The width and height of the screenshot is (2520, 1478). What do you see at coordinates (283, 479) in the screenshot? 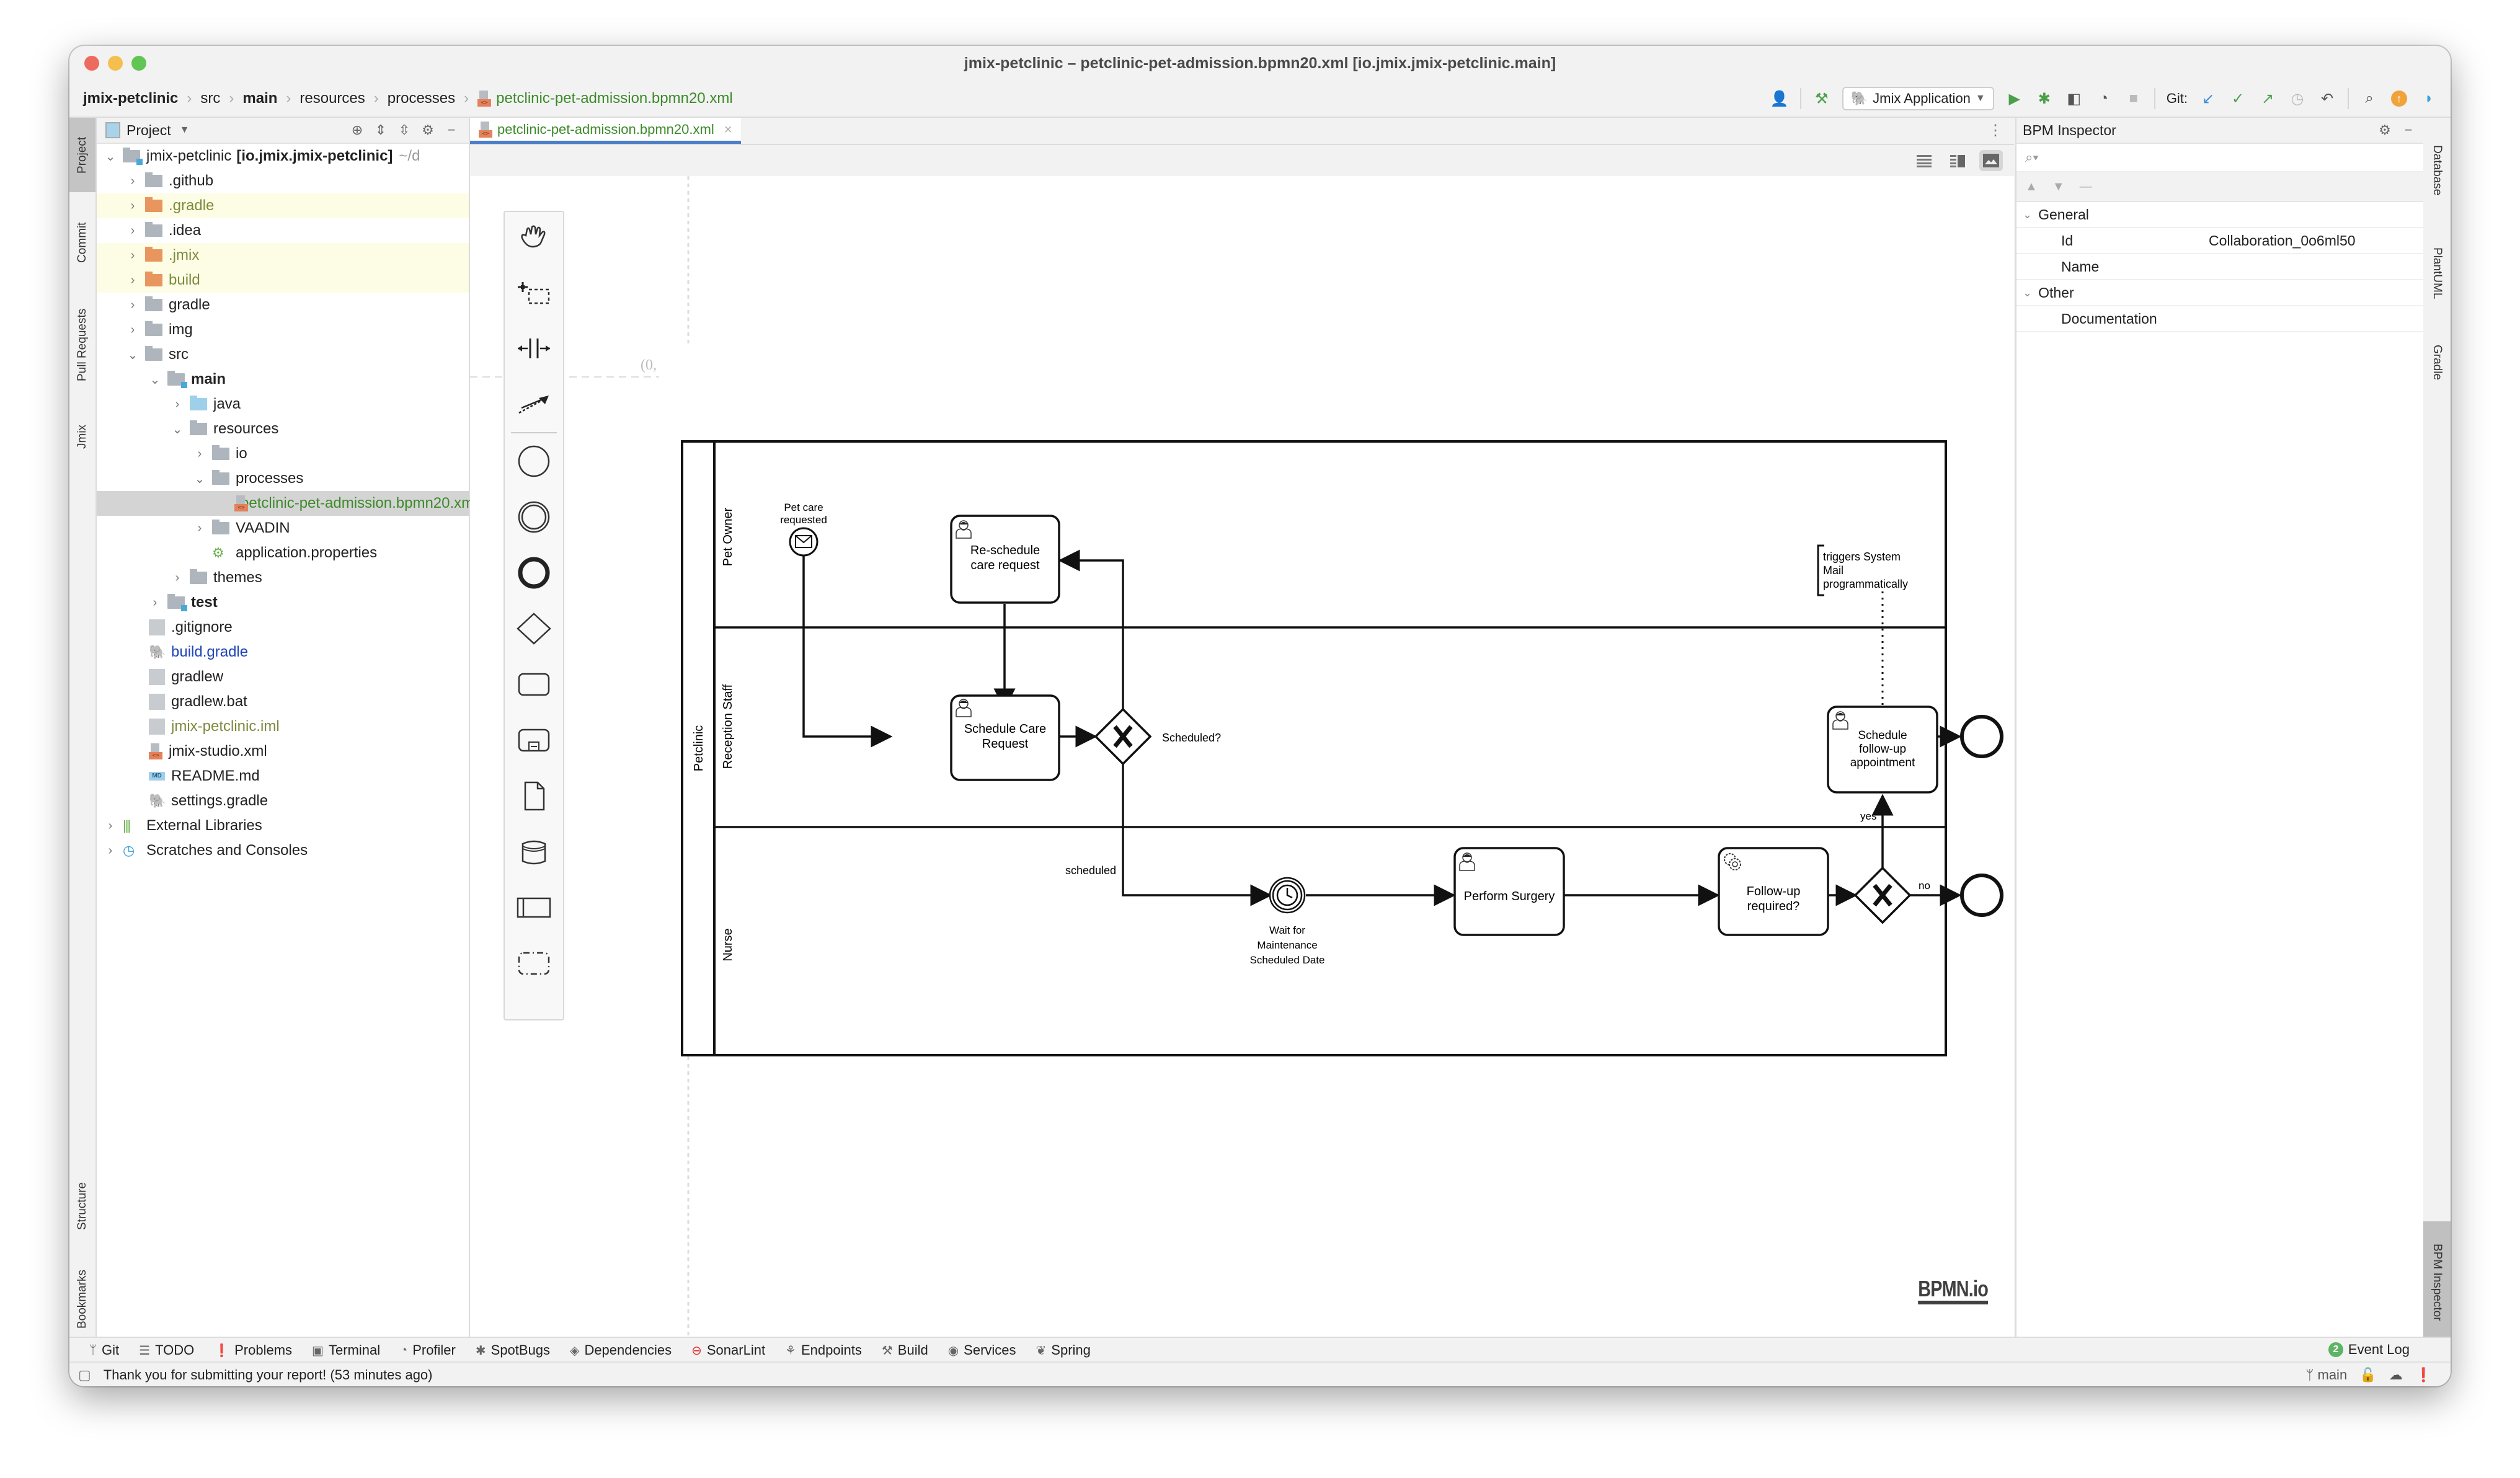
I see `tree-item-processes: ⌄ processes` at bounding box center [283, 479].